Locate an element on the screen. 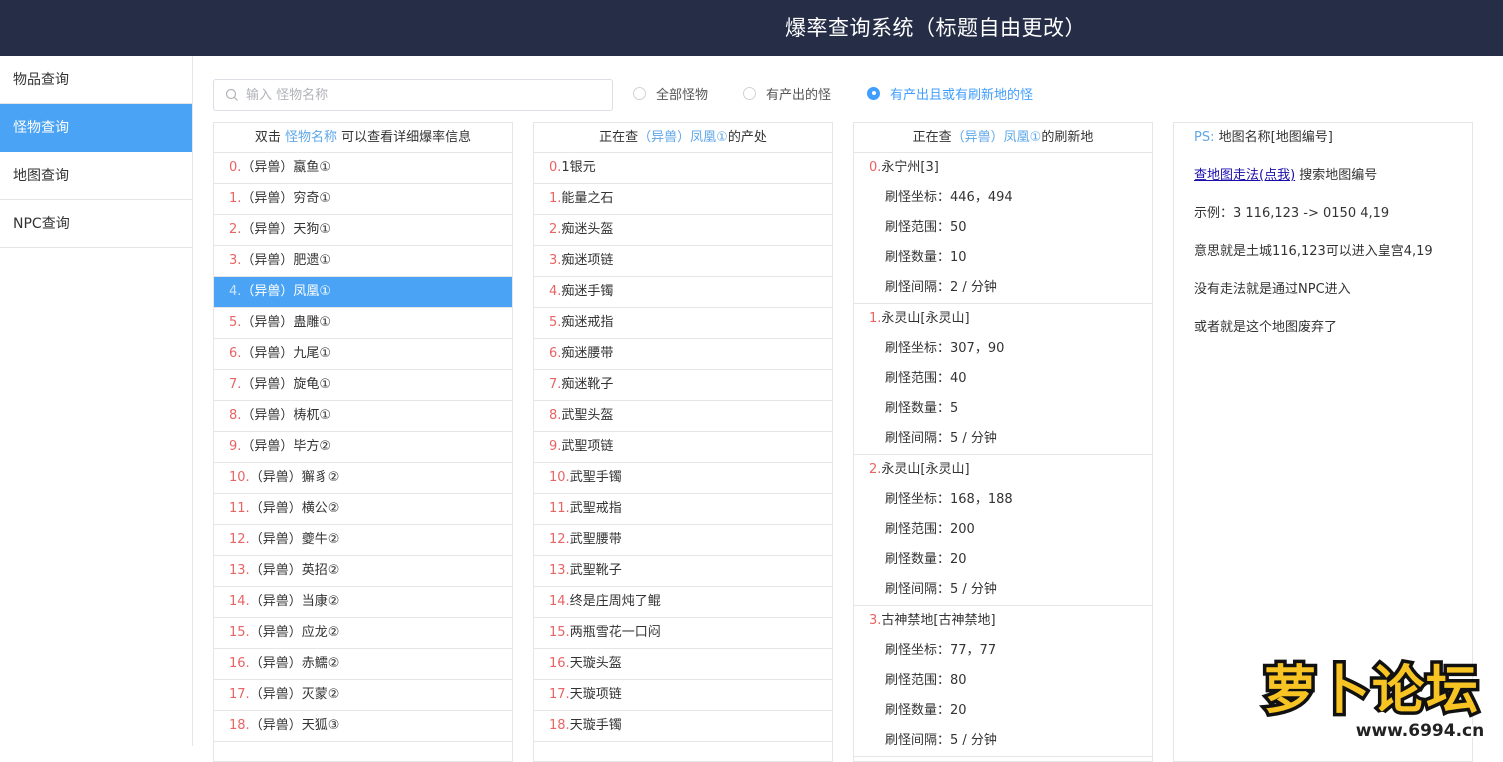 The image size is (1503, 762). row-index: 12. is located at coordinates (559, 539).